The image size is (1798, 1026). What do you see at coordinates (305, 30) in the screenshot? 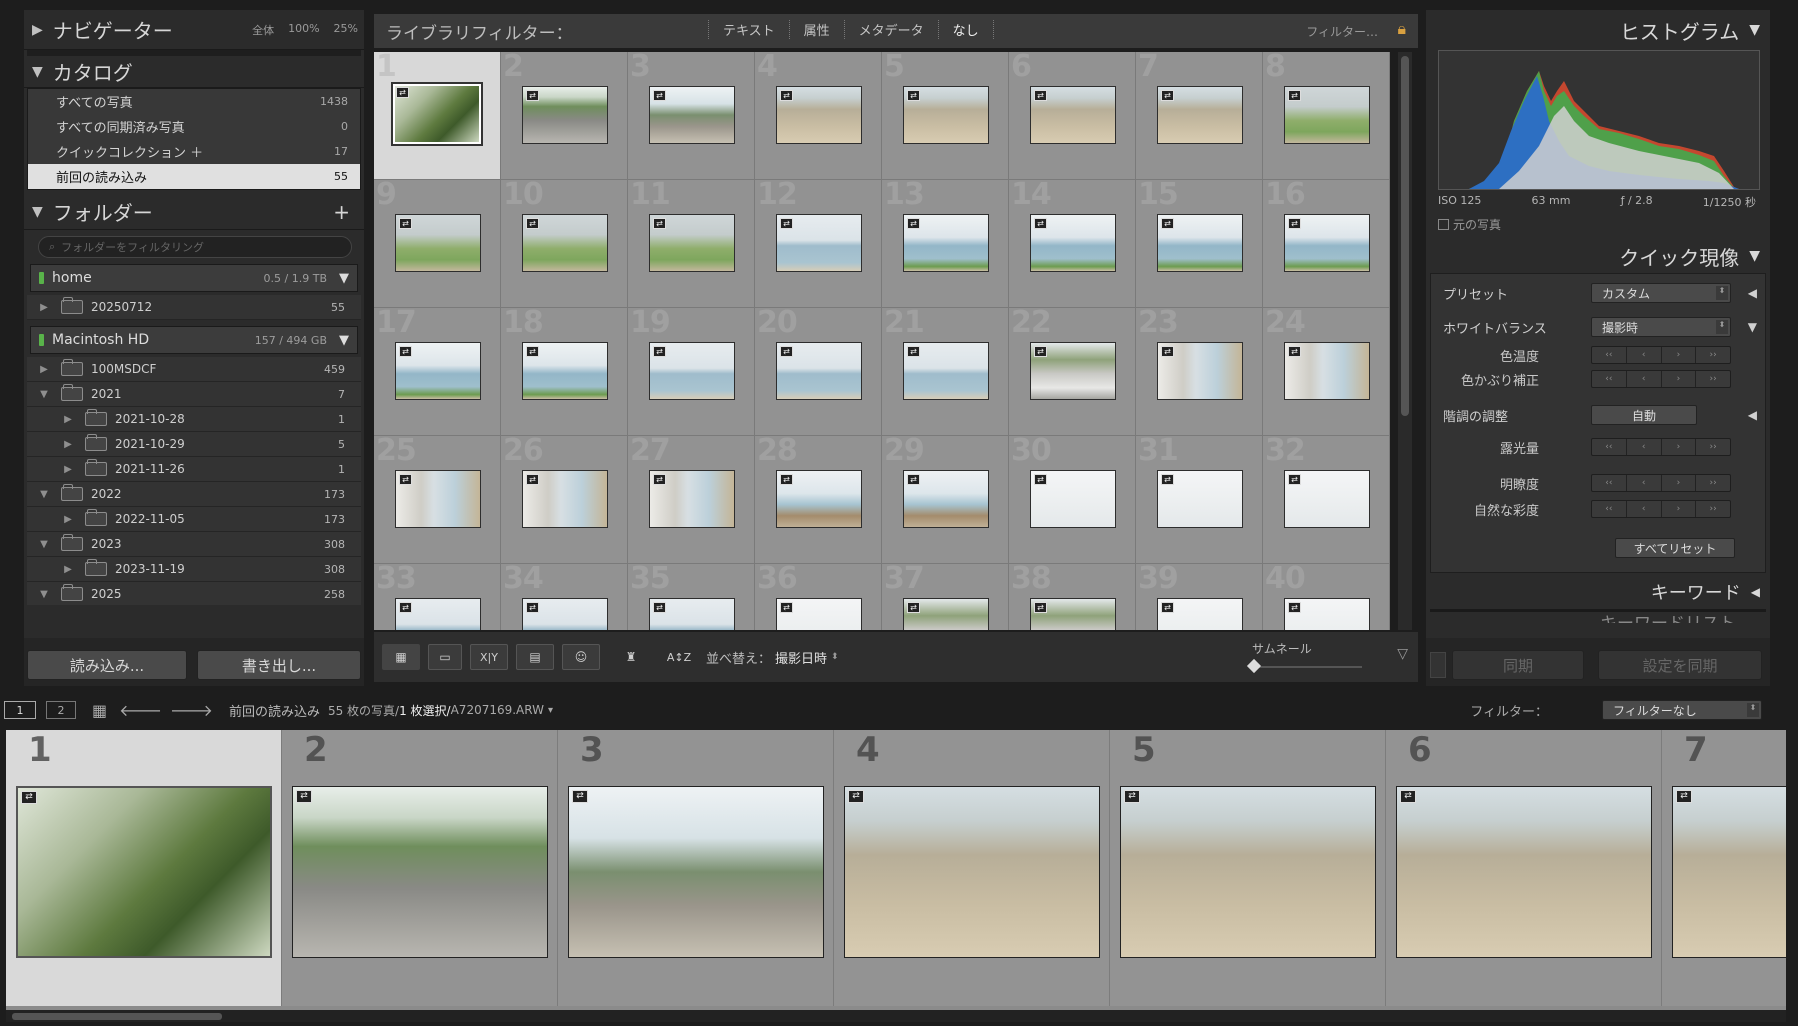
I see `navigator-zoom-options: 全体 100% 25%` at bounding box center [305, 30].